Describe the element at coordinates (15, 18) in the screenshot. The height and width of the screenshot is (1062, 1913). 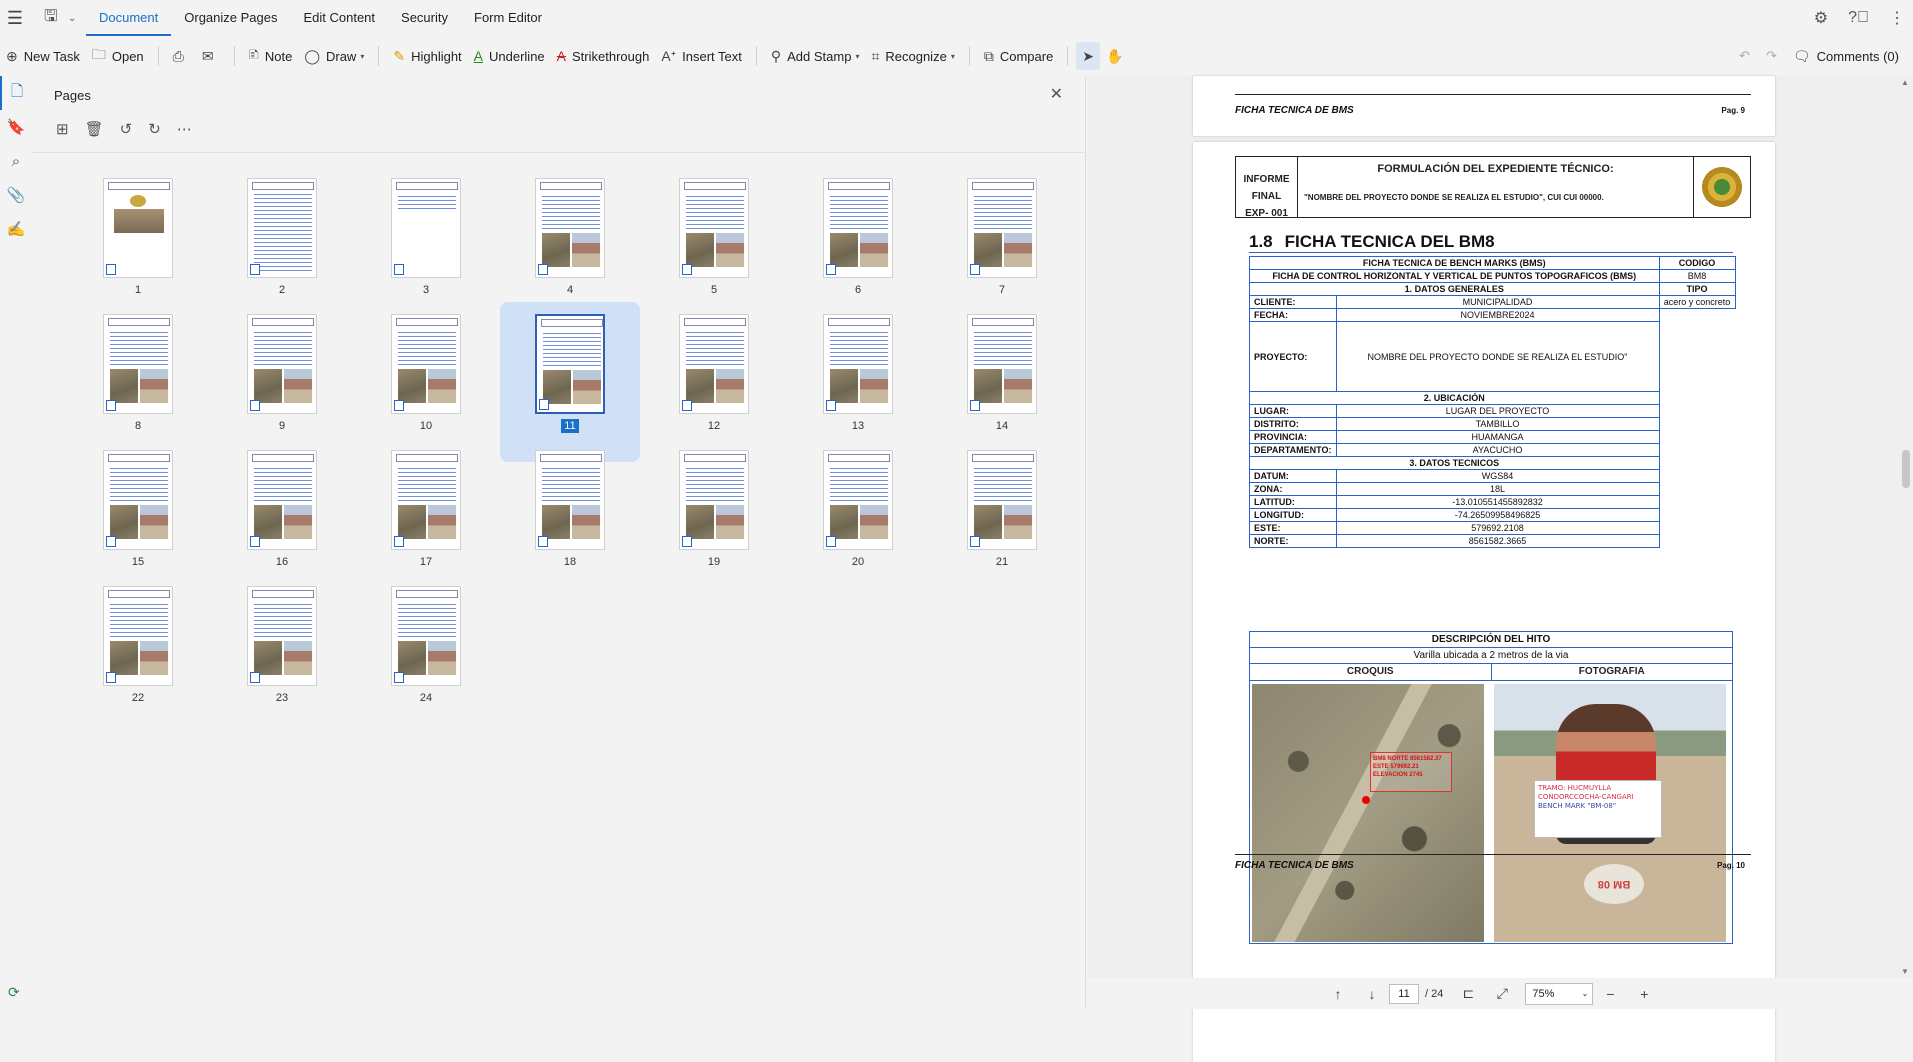
I see `hamburger-menu-icon: ☰` at that location.